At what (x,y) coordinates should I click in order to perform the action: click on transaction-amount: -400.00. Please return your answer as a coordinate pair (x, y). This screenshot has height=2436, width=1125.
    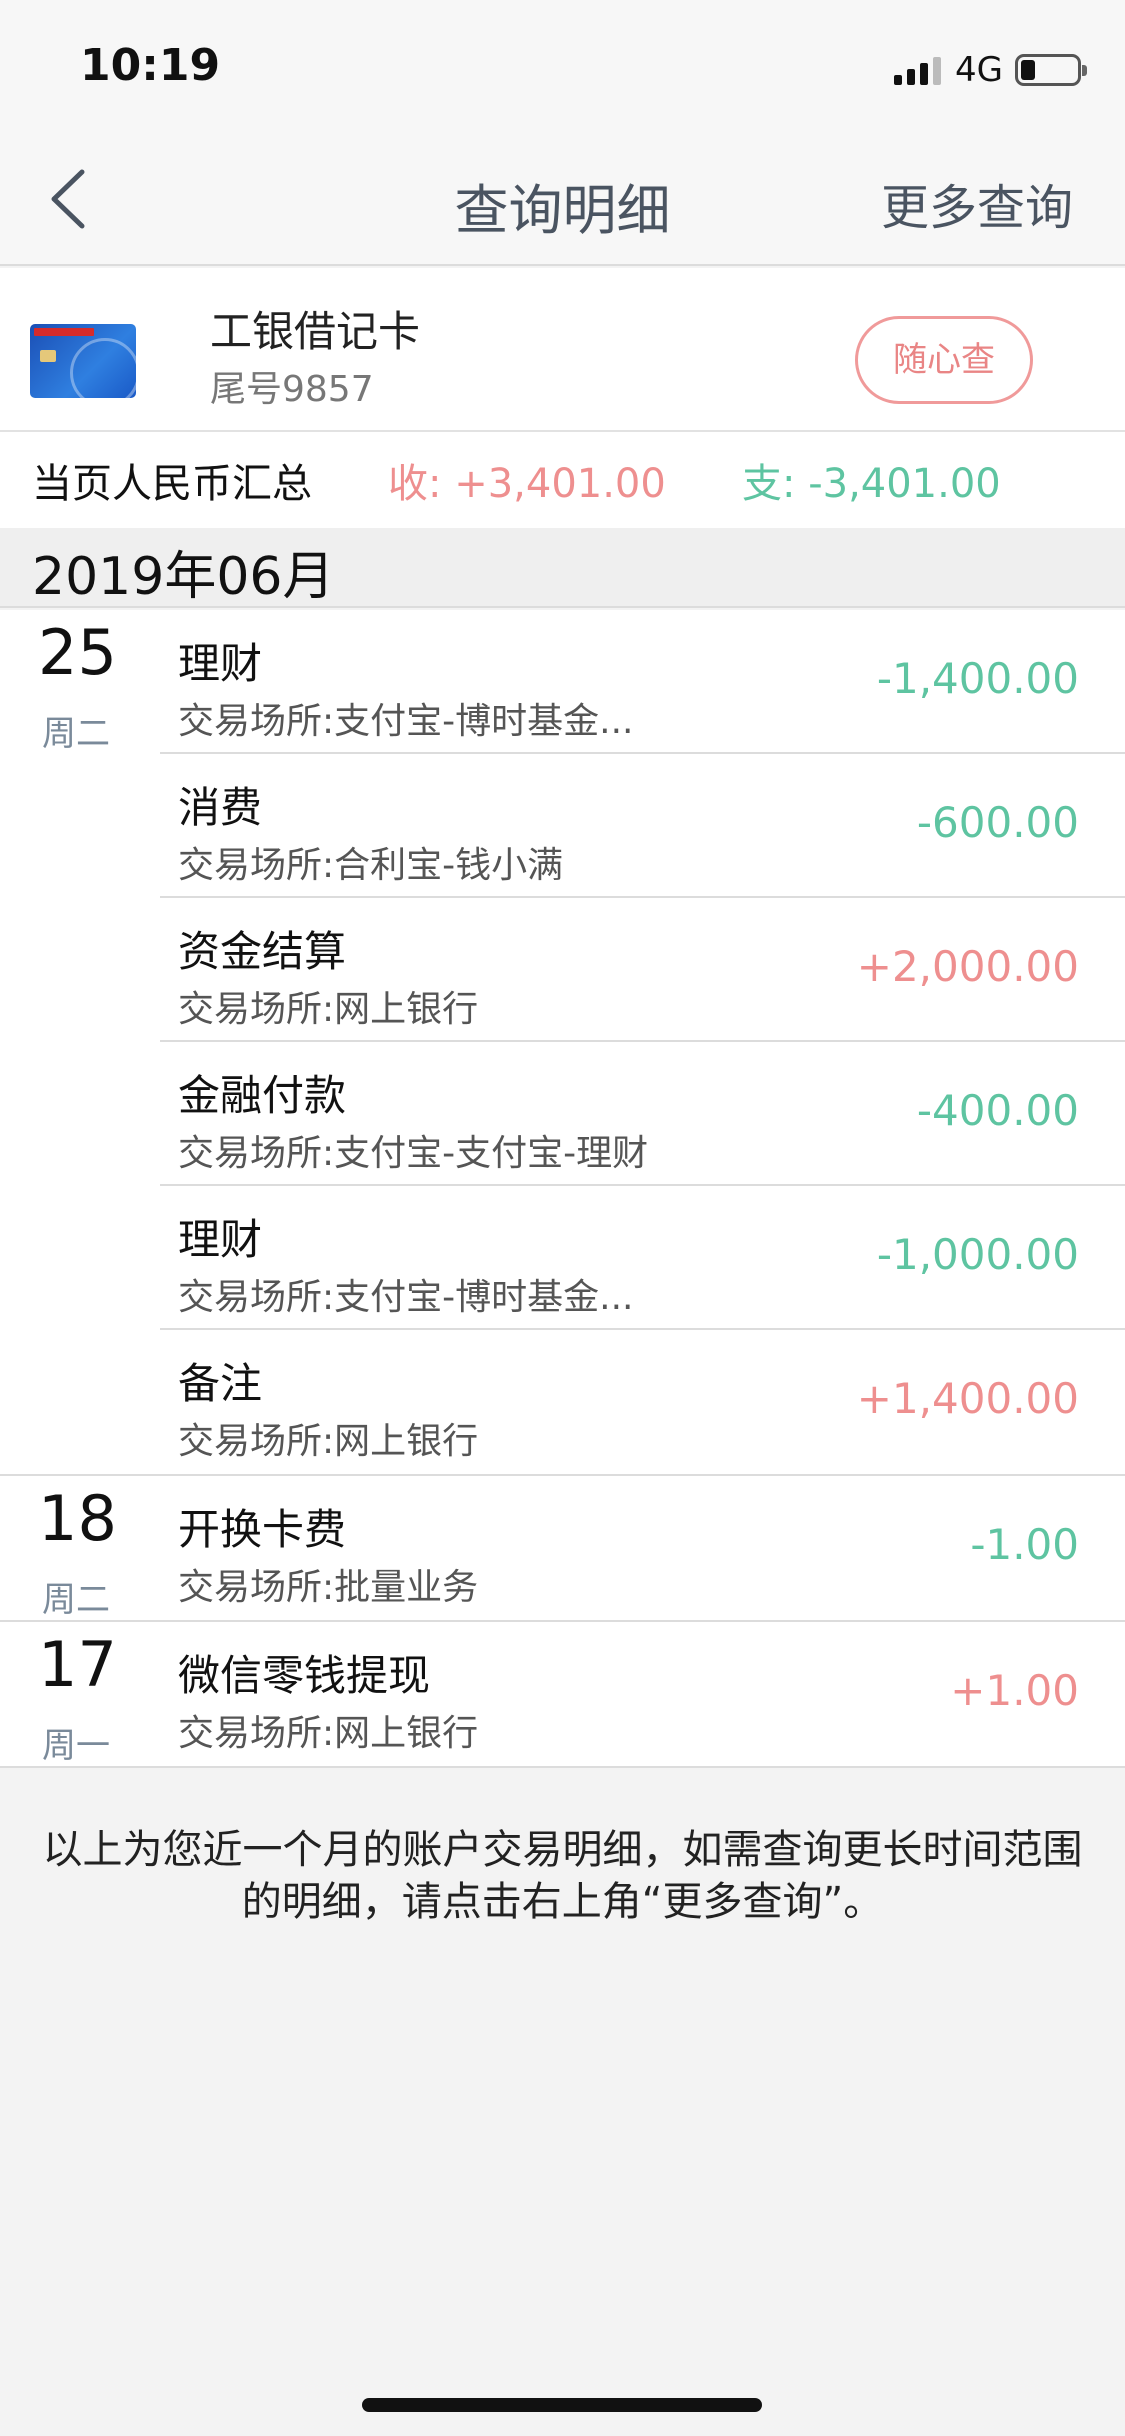
    Looking at the image, I should click on (997, 1110).